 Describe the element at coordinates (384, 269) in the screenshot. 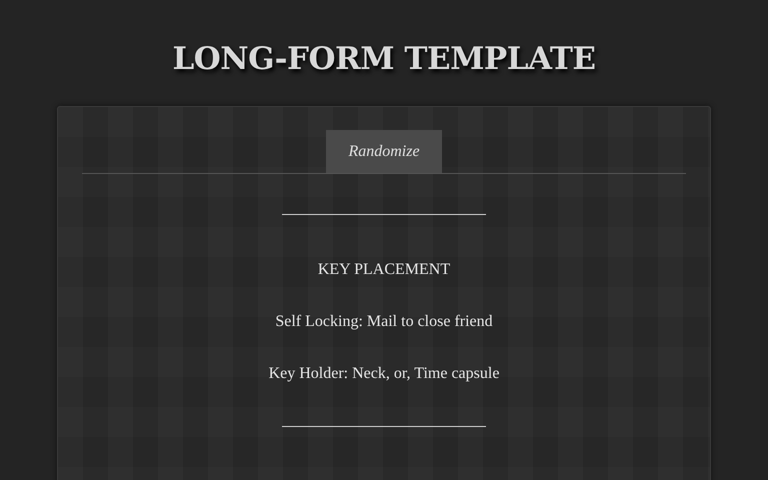

I see `section-heading: KEY PLACEMENT` at that location.